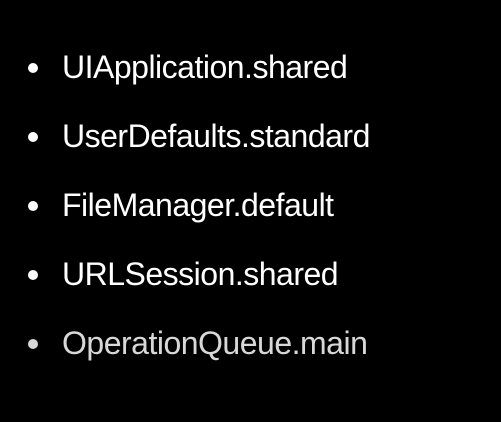  What do you see at coordinates (200, 274) in the screenshot?
I see `bullet-text: URLSession.shared` at bounding box center [200, 274].